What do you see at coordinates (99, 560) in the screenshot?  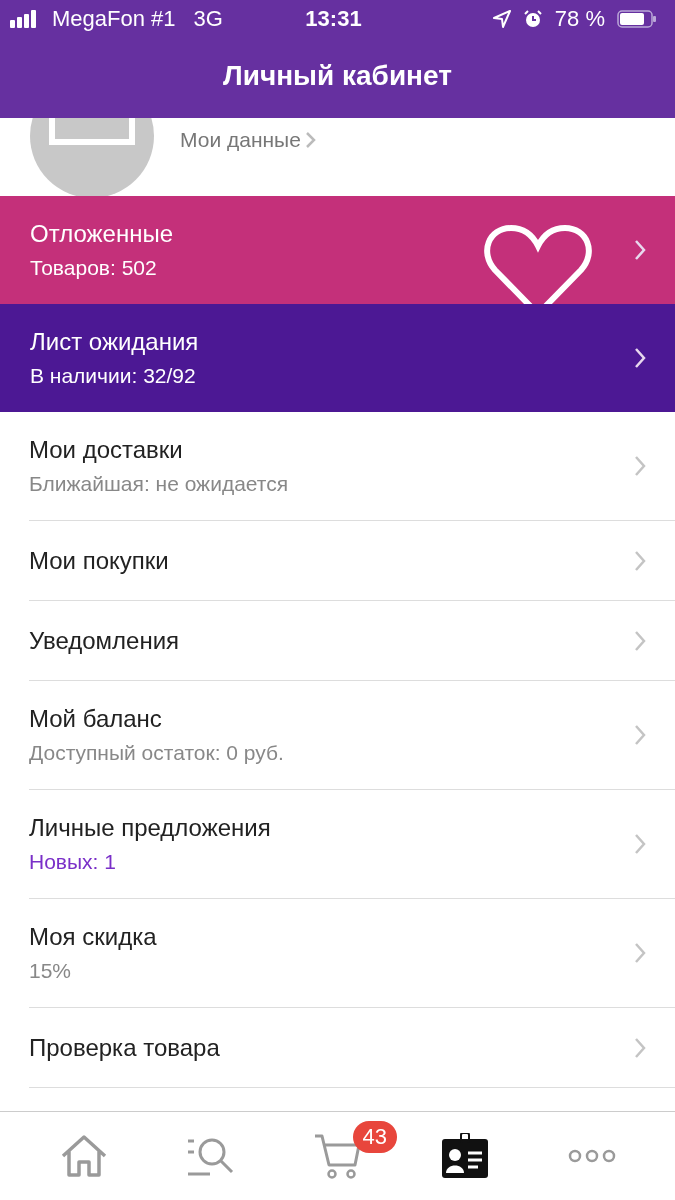 I see `row-title: Мои покупки` at bounding box center [99, 560].